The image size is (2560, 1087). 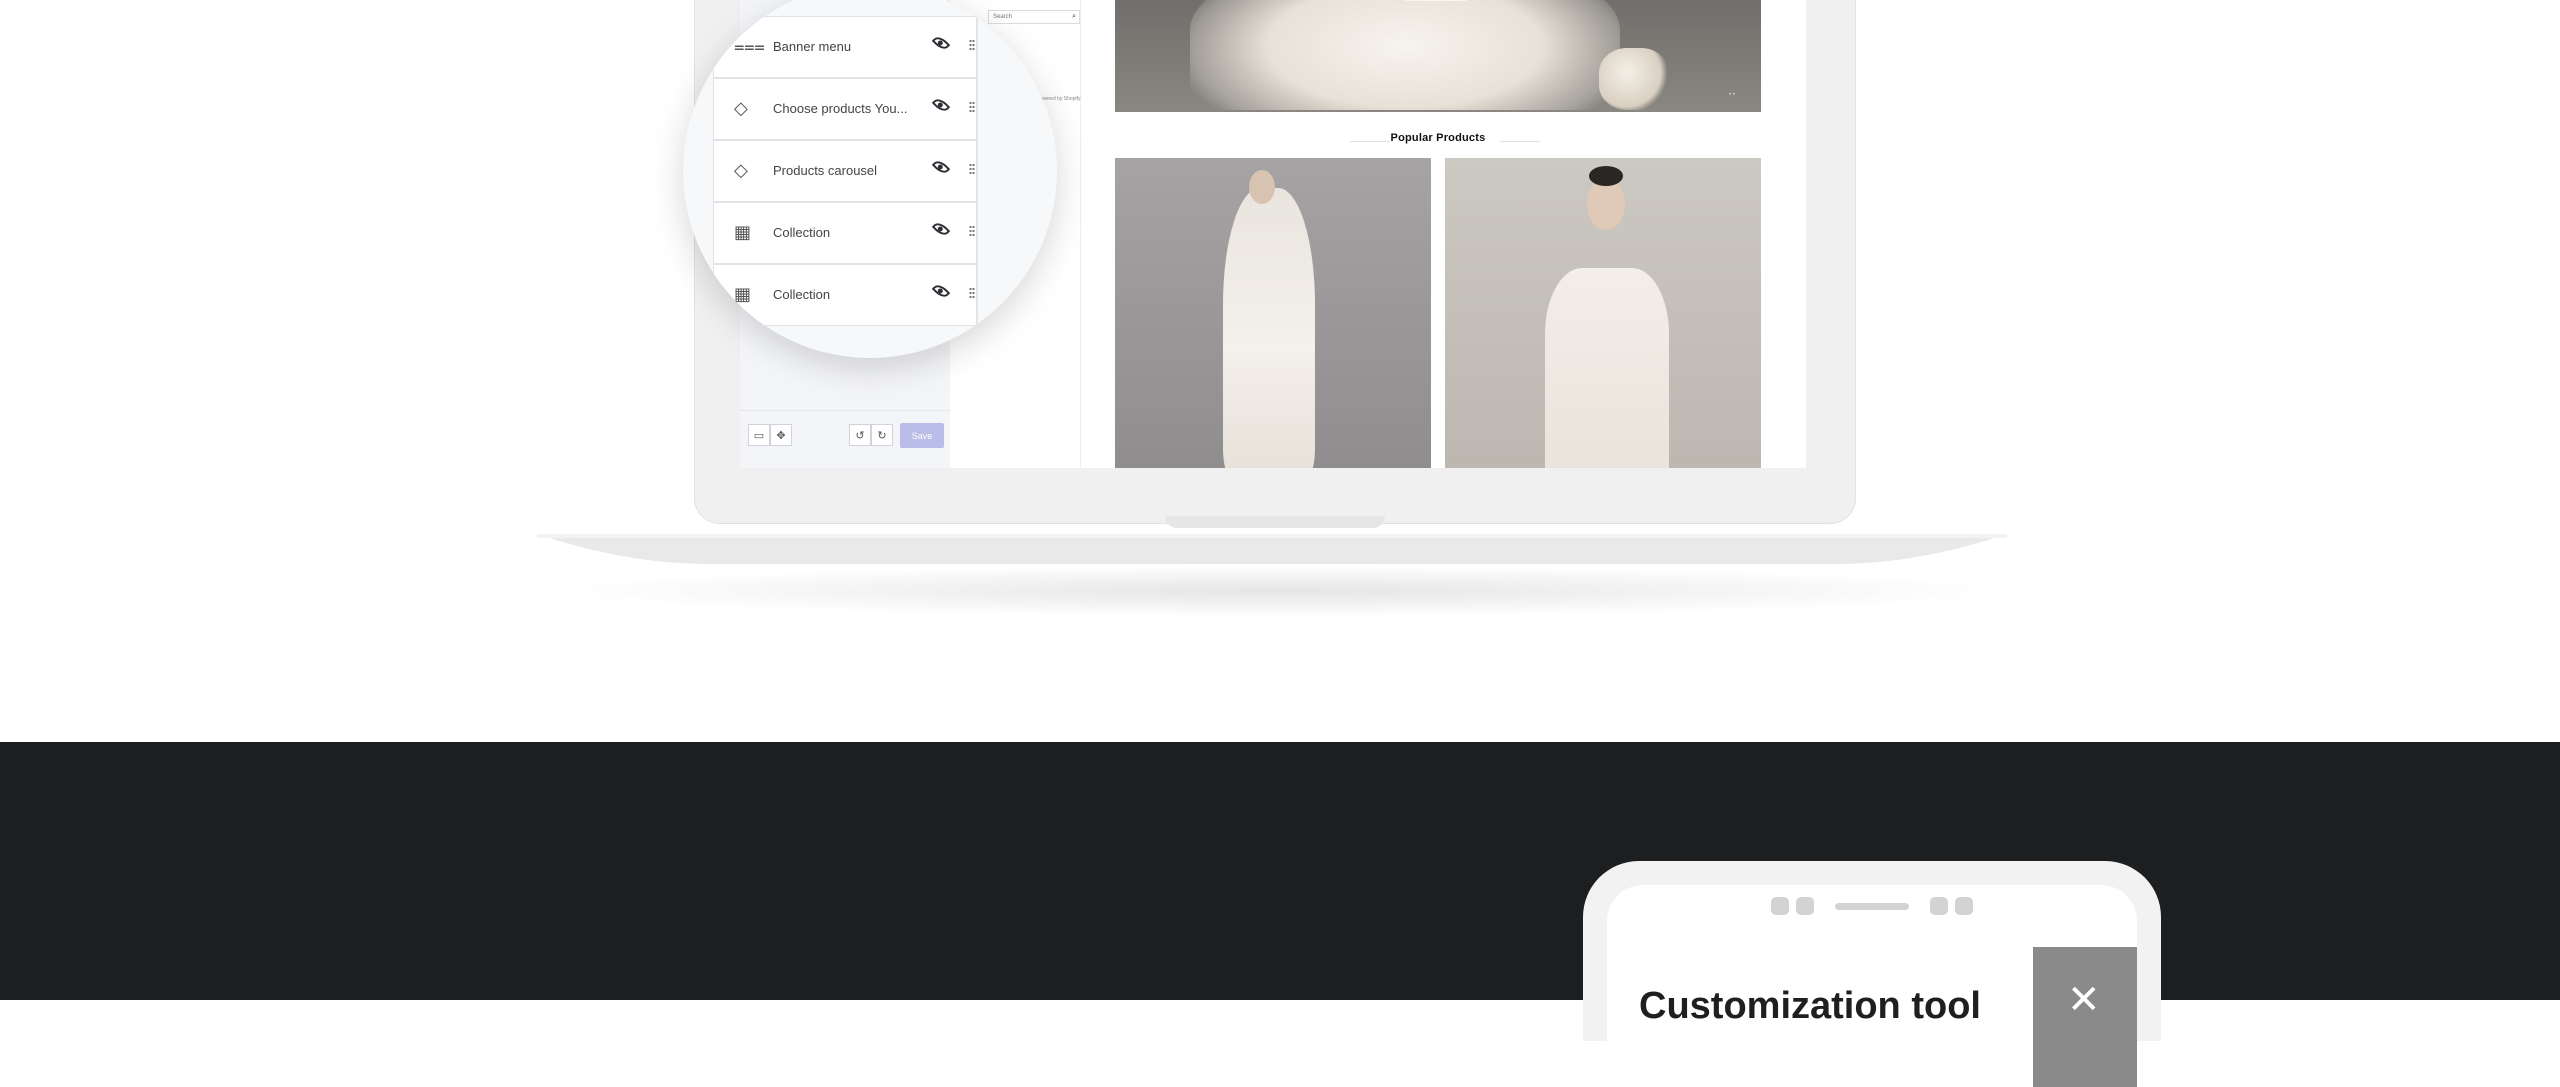 I want to click on search-icon: ⌕, so click(x=1074, y=17).